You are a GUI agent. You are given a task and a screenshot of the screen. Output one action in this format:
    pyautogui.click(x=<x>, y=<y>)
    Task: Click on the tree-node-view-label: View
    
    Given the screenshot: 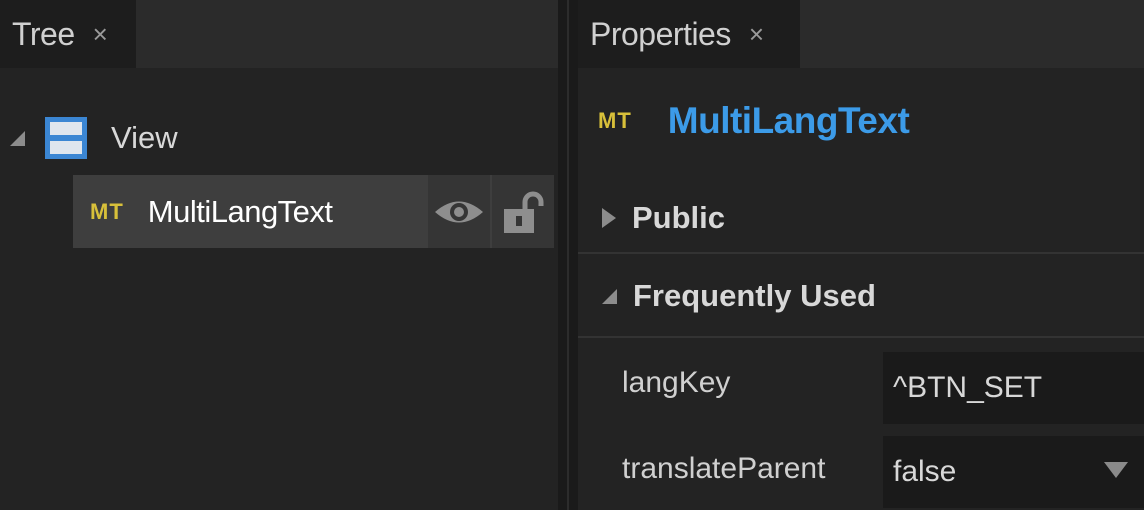 What is the action you would take?
    pyautogui.click(x=144, y=137)
    